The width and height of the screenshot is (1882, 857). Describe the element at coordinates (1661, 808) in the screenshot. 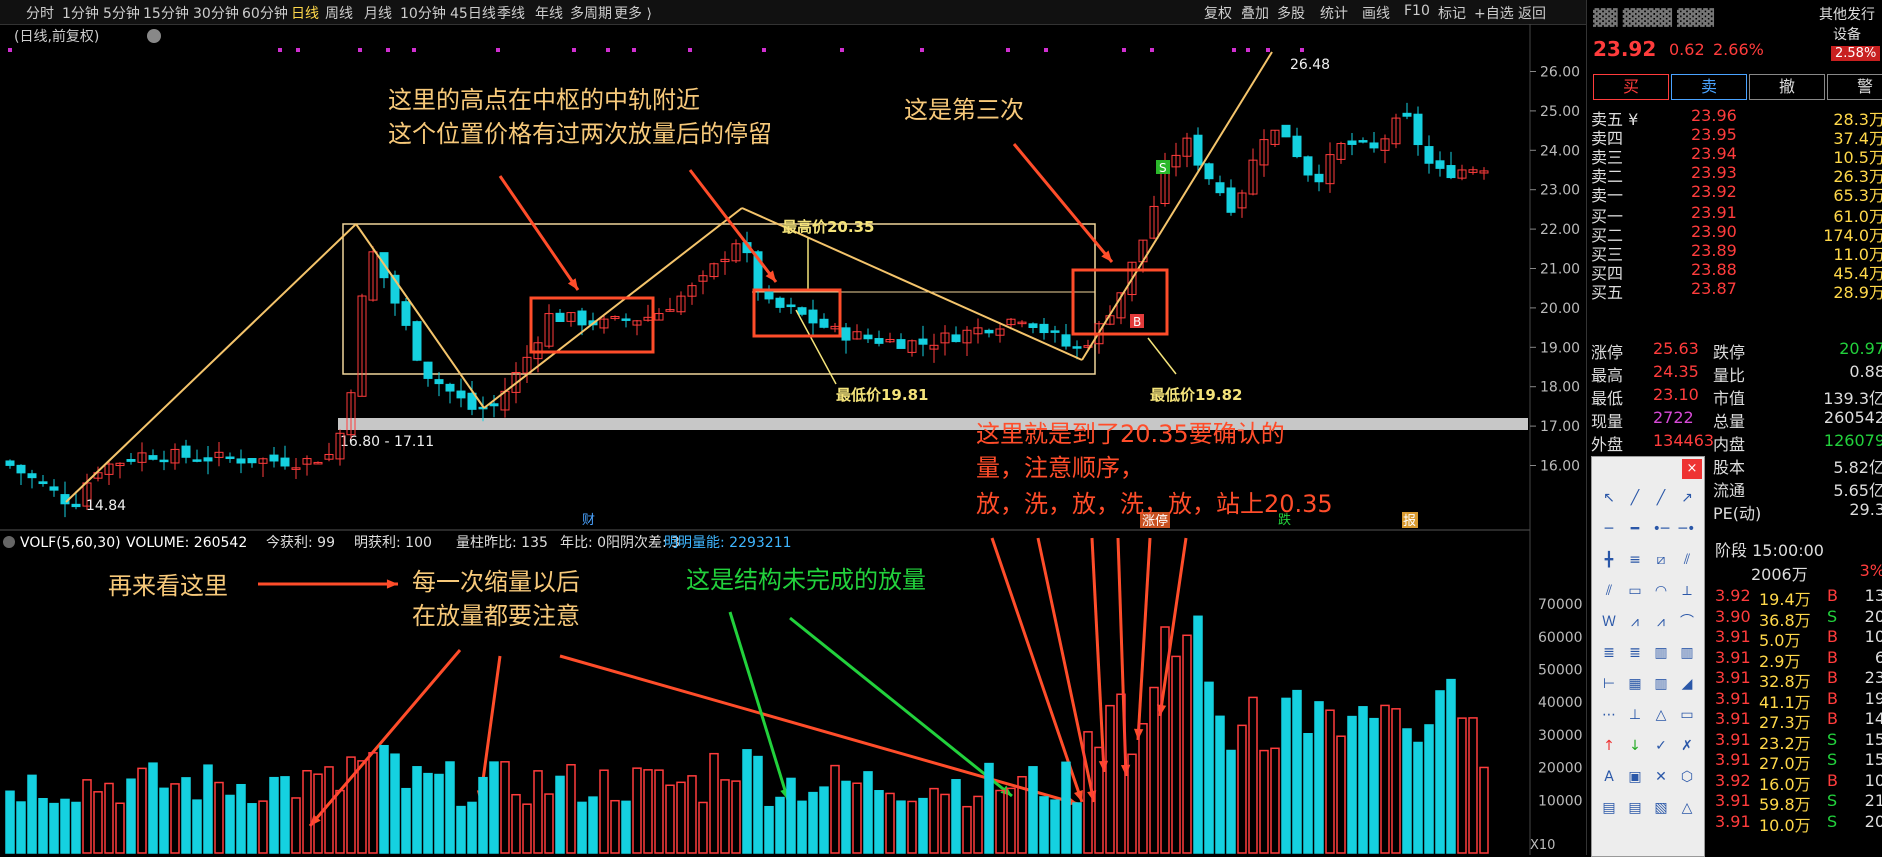

I see `drawing-tool-icon: ▧` at that location.